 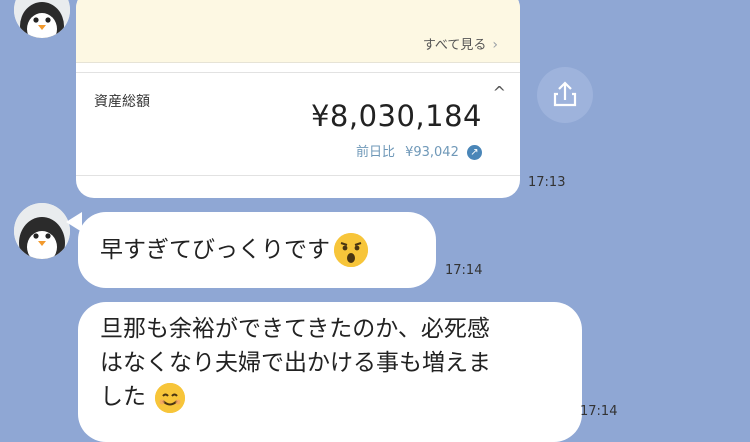 I want to click on timestamp: 17:13, so click(x=547, y=182).